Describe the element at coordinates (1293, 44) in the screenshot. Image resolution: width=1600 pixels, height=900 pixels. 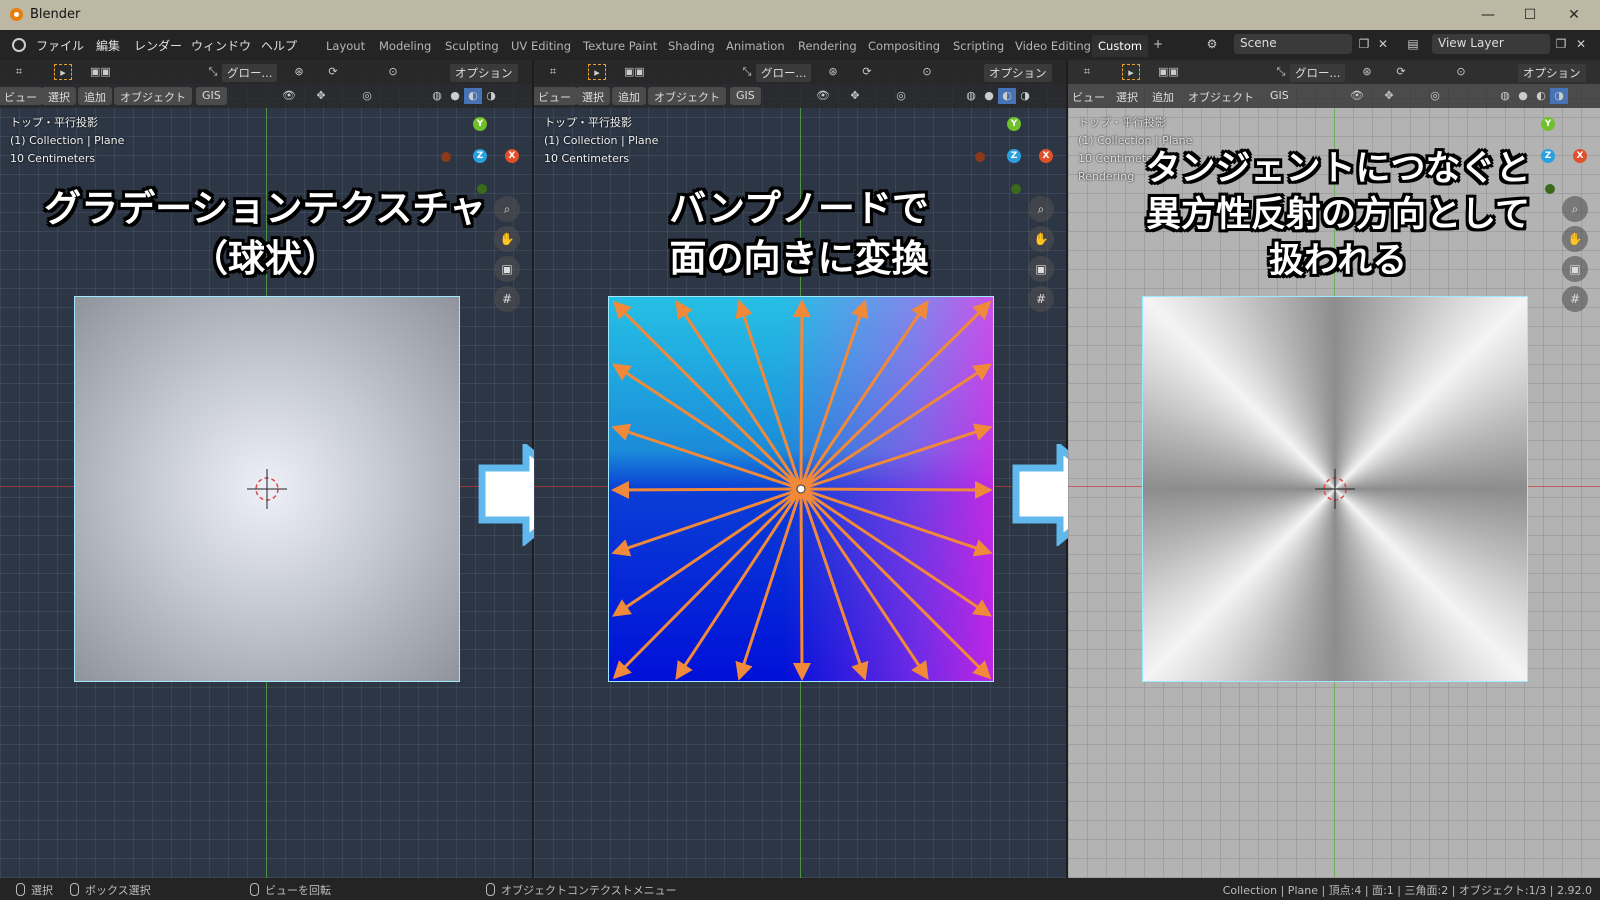
I see `scene-selector: Scene` at that location.